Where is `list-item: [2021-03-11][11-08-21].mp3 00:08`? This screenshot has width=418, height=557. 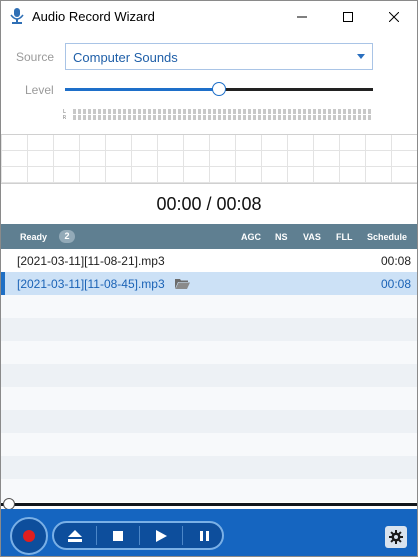 list-item: [2021-03-11][11-08-21].mp3 00:08 is located at coordinates (209, 260).